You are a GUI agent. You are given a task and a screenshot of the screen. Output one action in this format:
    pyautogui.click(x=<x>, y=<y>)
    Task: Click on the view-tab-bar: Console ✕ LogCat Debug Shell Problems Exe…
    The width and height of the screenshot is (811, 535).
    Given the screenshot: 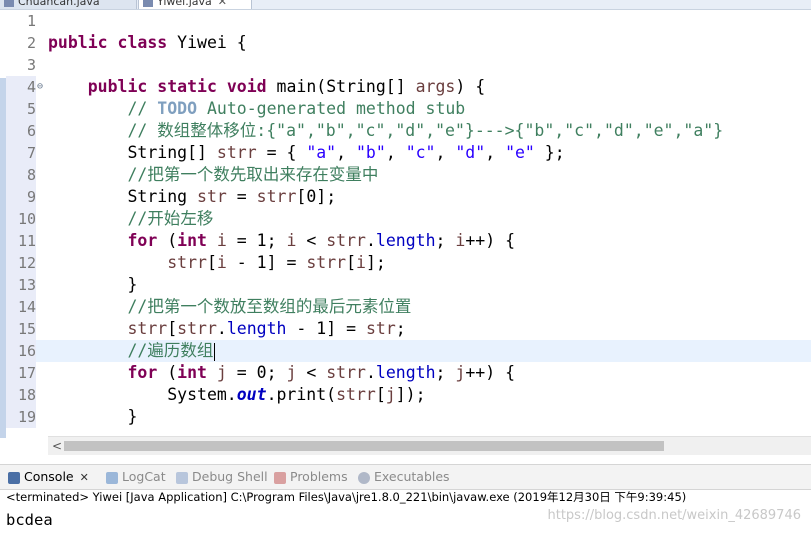 What is the action you would take?
    pyautogui.click(x=405, y=477)
    